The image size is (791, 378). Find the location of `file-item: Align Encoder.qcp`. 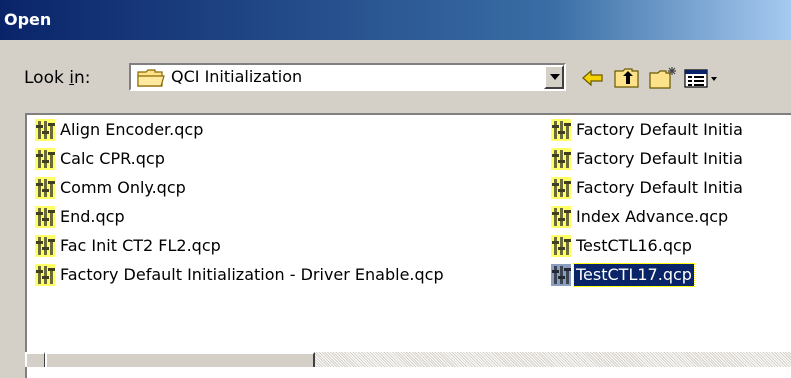

file-item: Align Encoder.qcp is located at coordinates (240, 129).